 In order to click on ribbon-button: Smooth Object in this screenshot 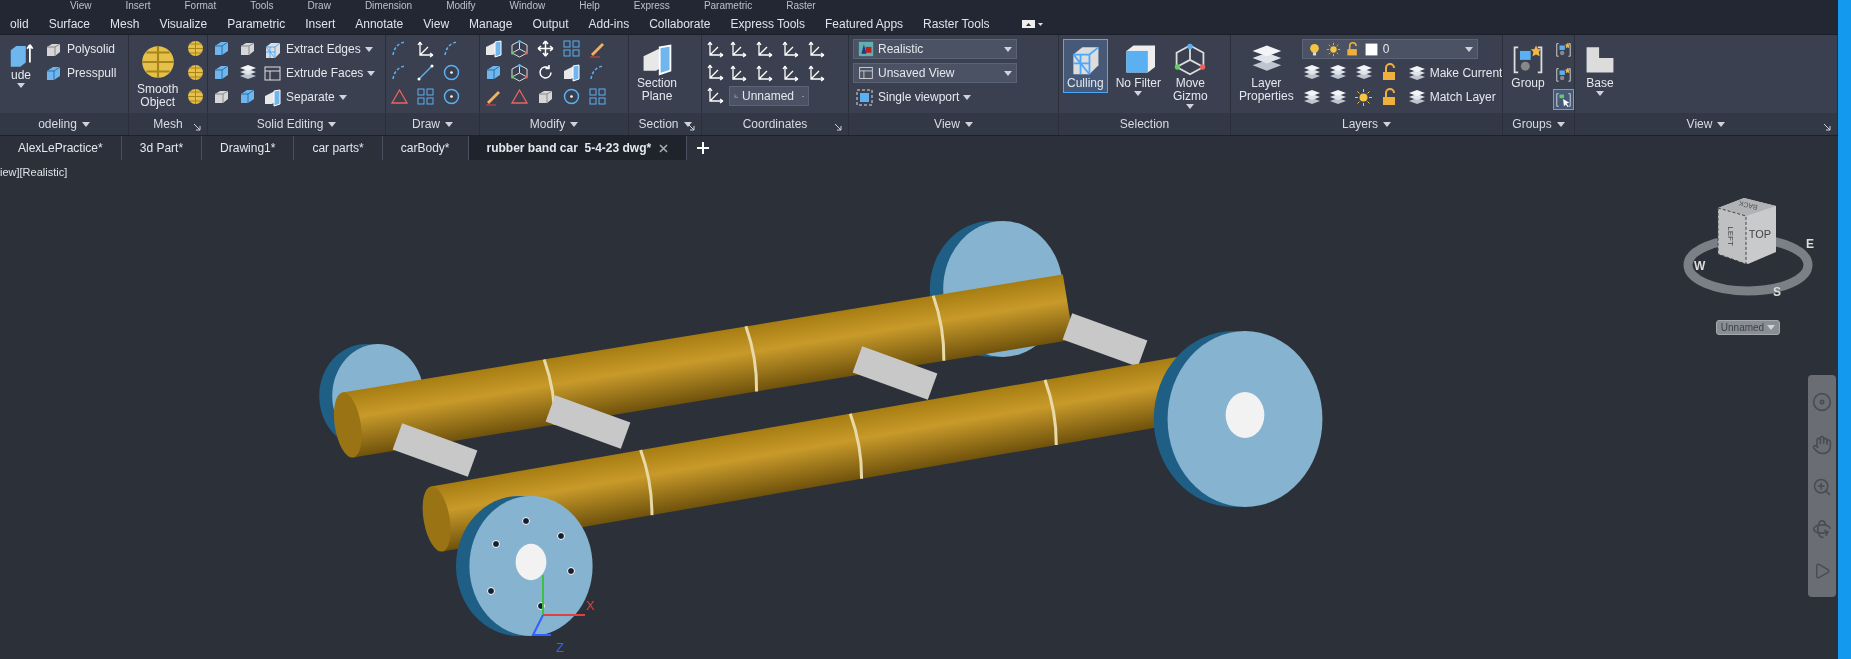, I will do `click(158, 75)`.